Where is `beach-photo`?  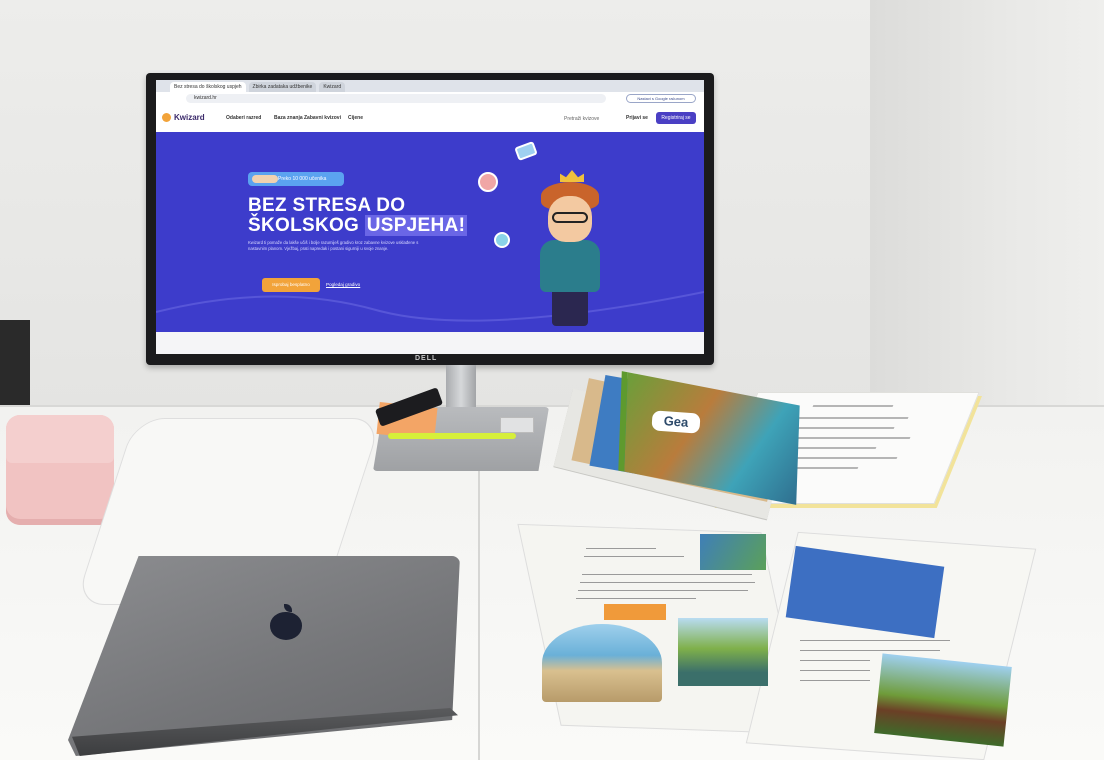 beach-photo is located at coordinates (602, 663).